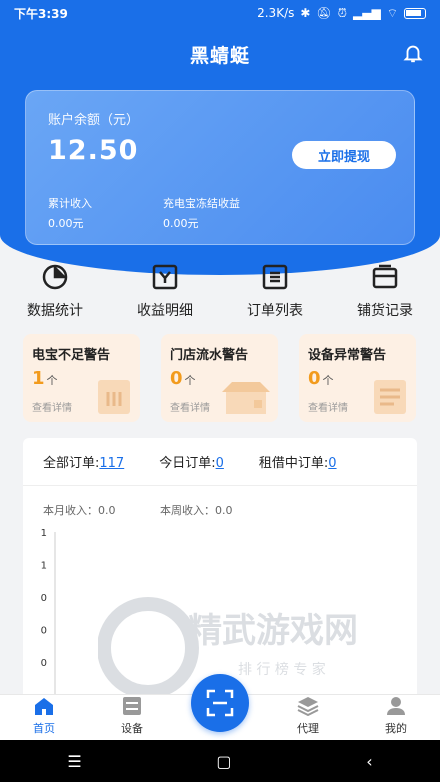  What do you see at coordinates (70, 203) in the screenshot?
I see `total-income-label: 累计收入` at bounding box center [70, 203].